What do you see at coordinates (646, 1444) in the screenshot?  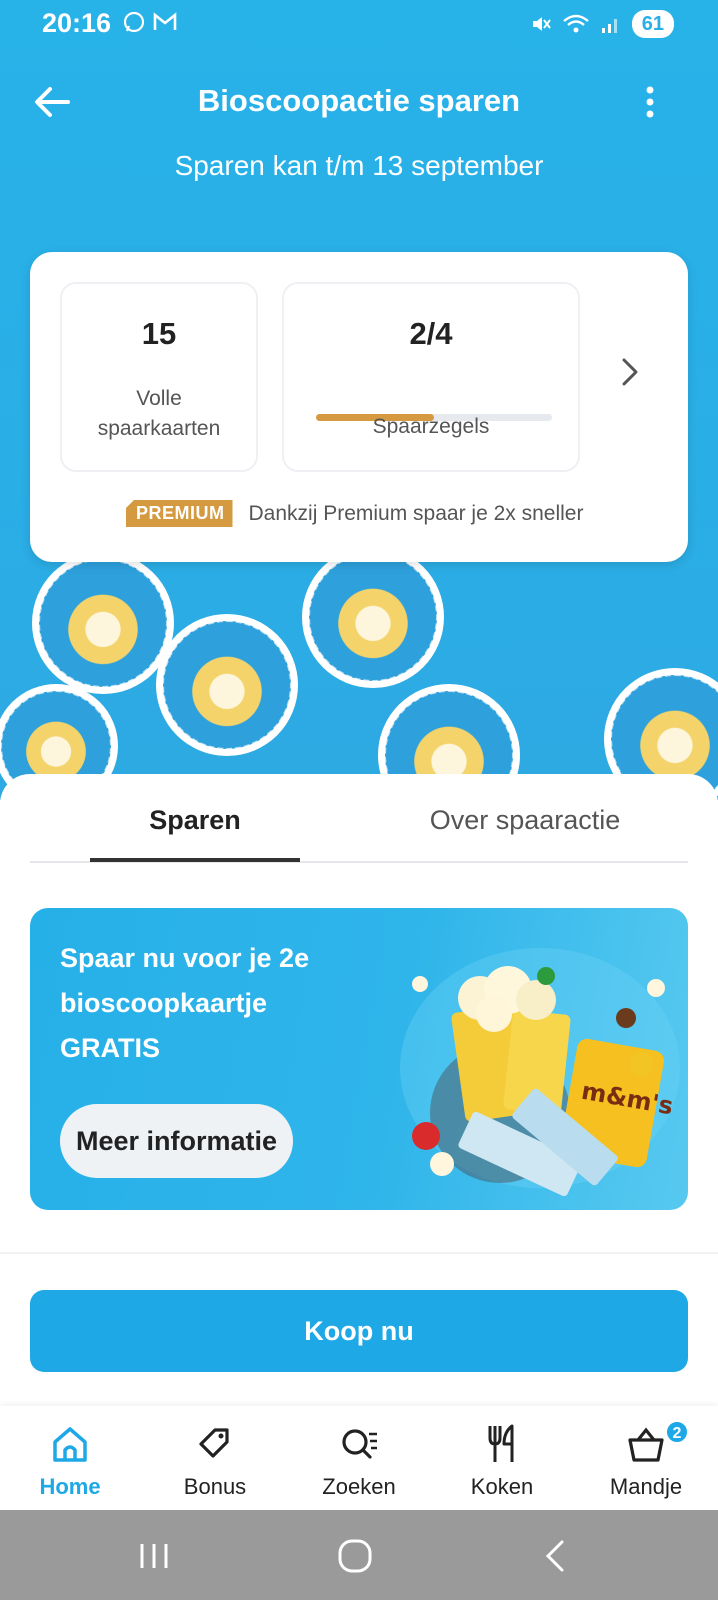 I see `basket-icon` at bounding box center [646, 1444].